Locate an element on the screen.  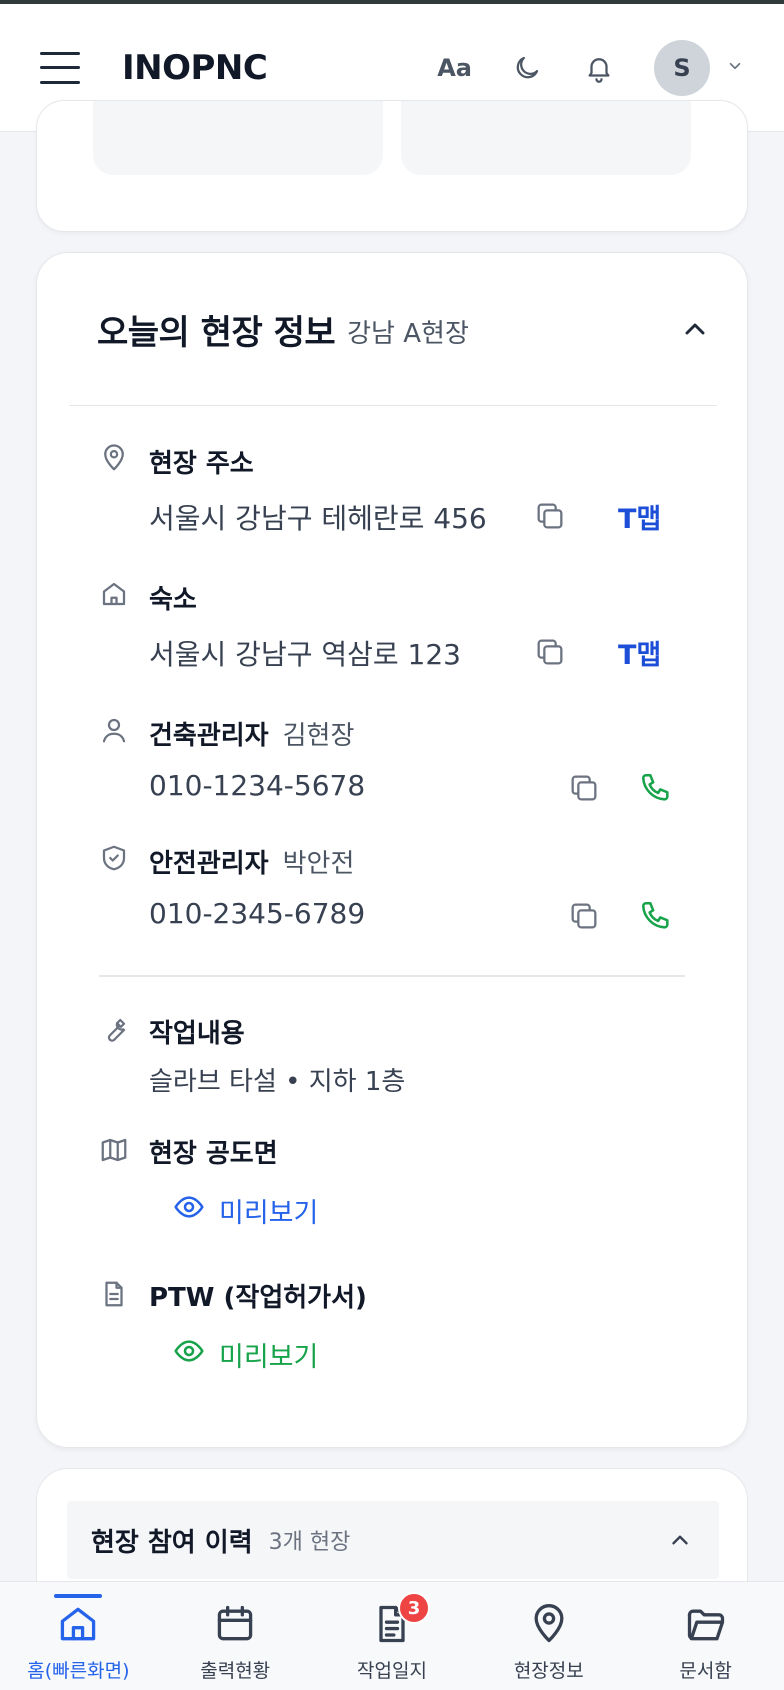
nav-label: 작업일지 is located at coordinates (392, 1671).